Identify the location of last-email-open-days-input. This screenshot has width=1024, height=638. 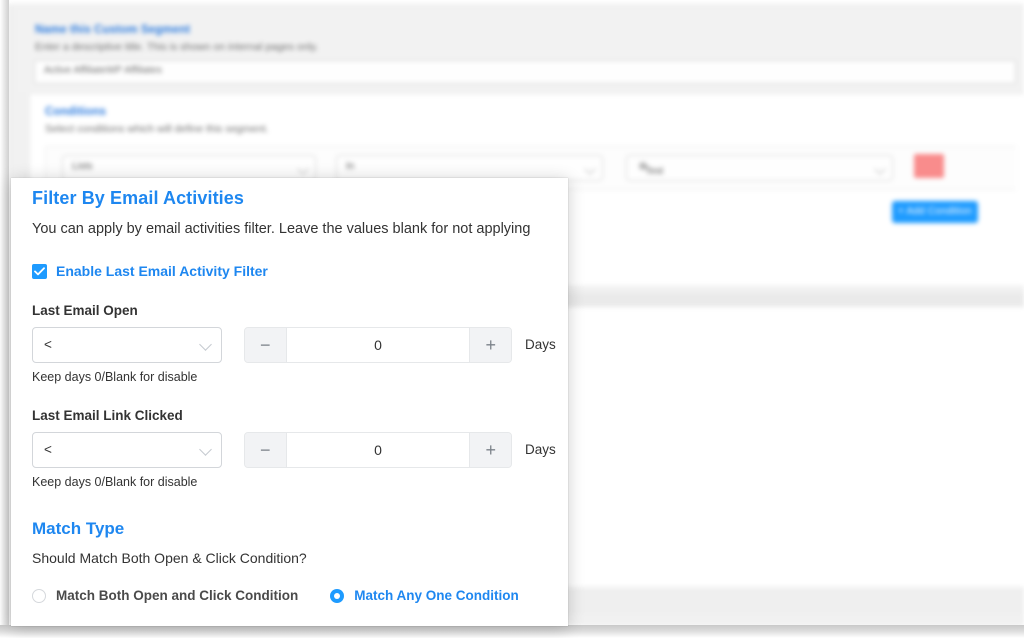
(378, 345).